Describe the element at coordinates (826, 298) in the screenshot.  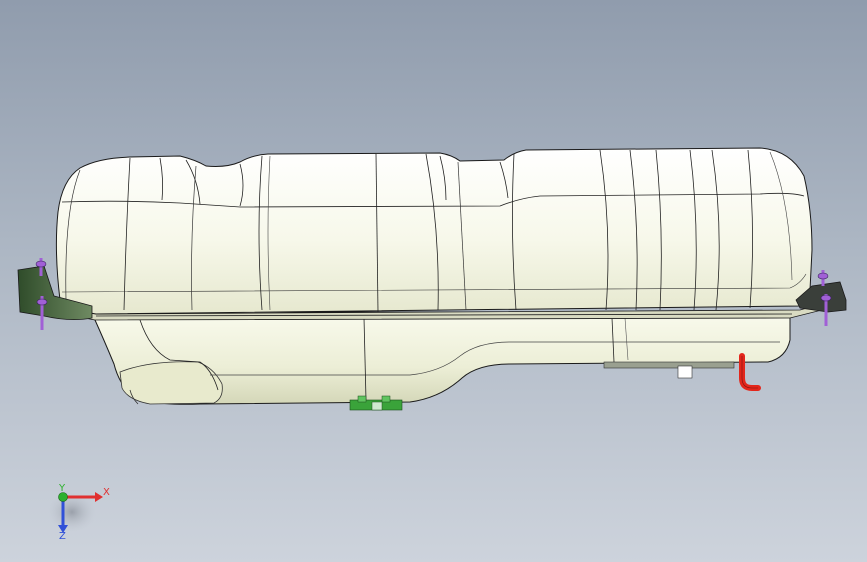
I see `right-bolt-lower-head` at that location.